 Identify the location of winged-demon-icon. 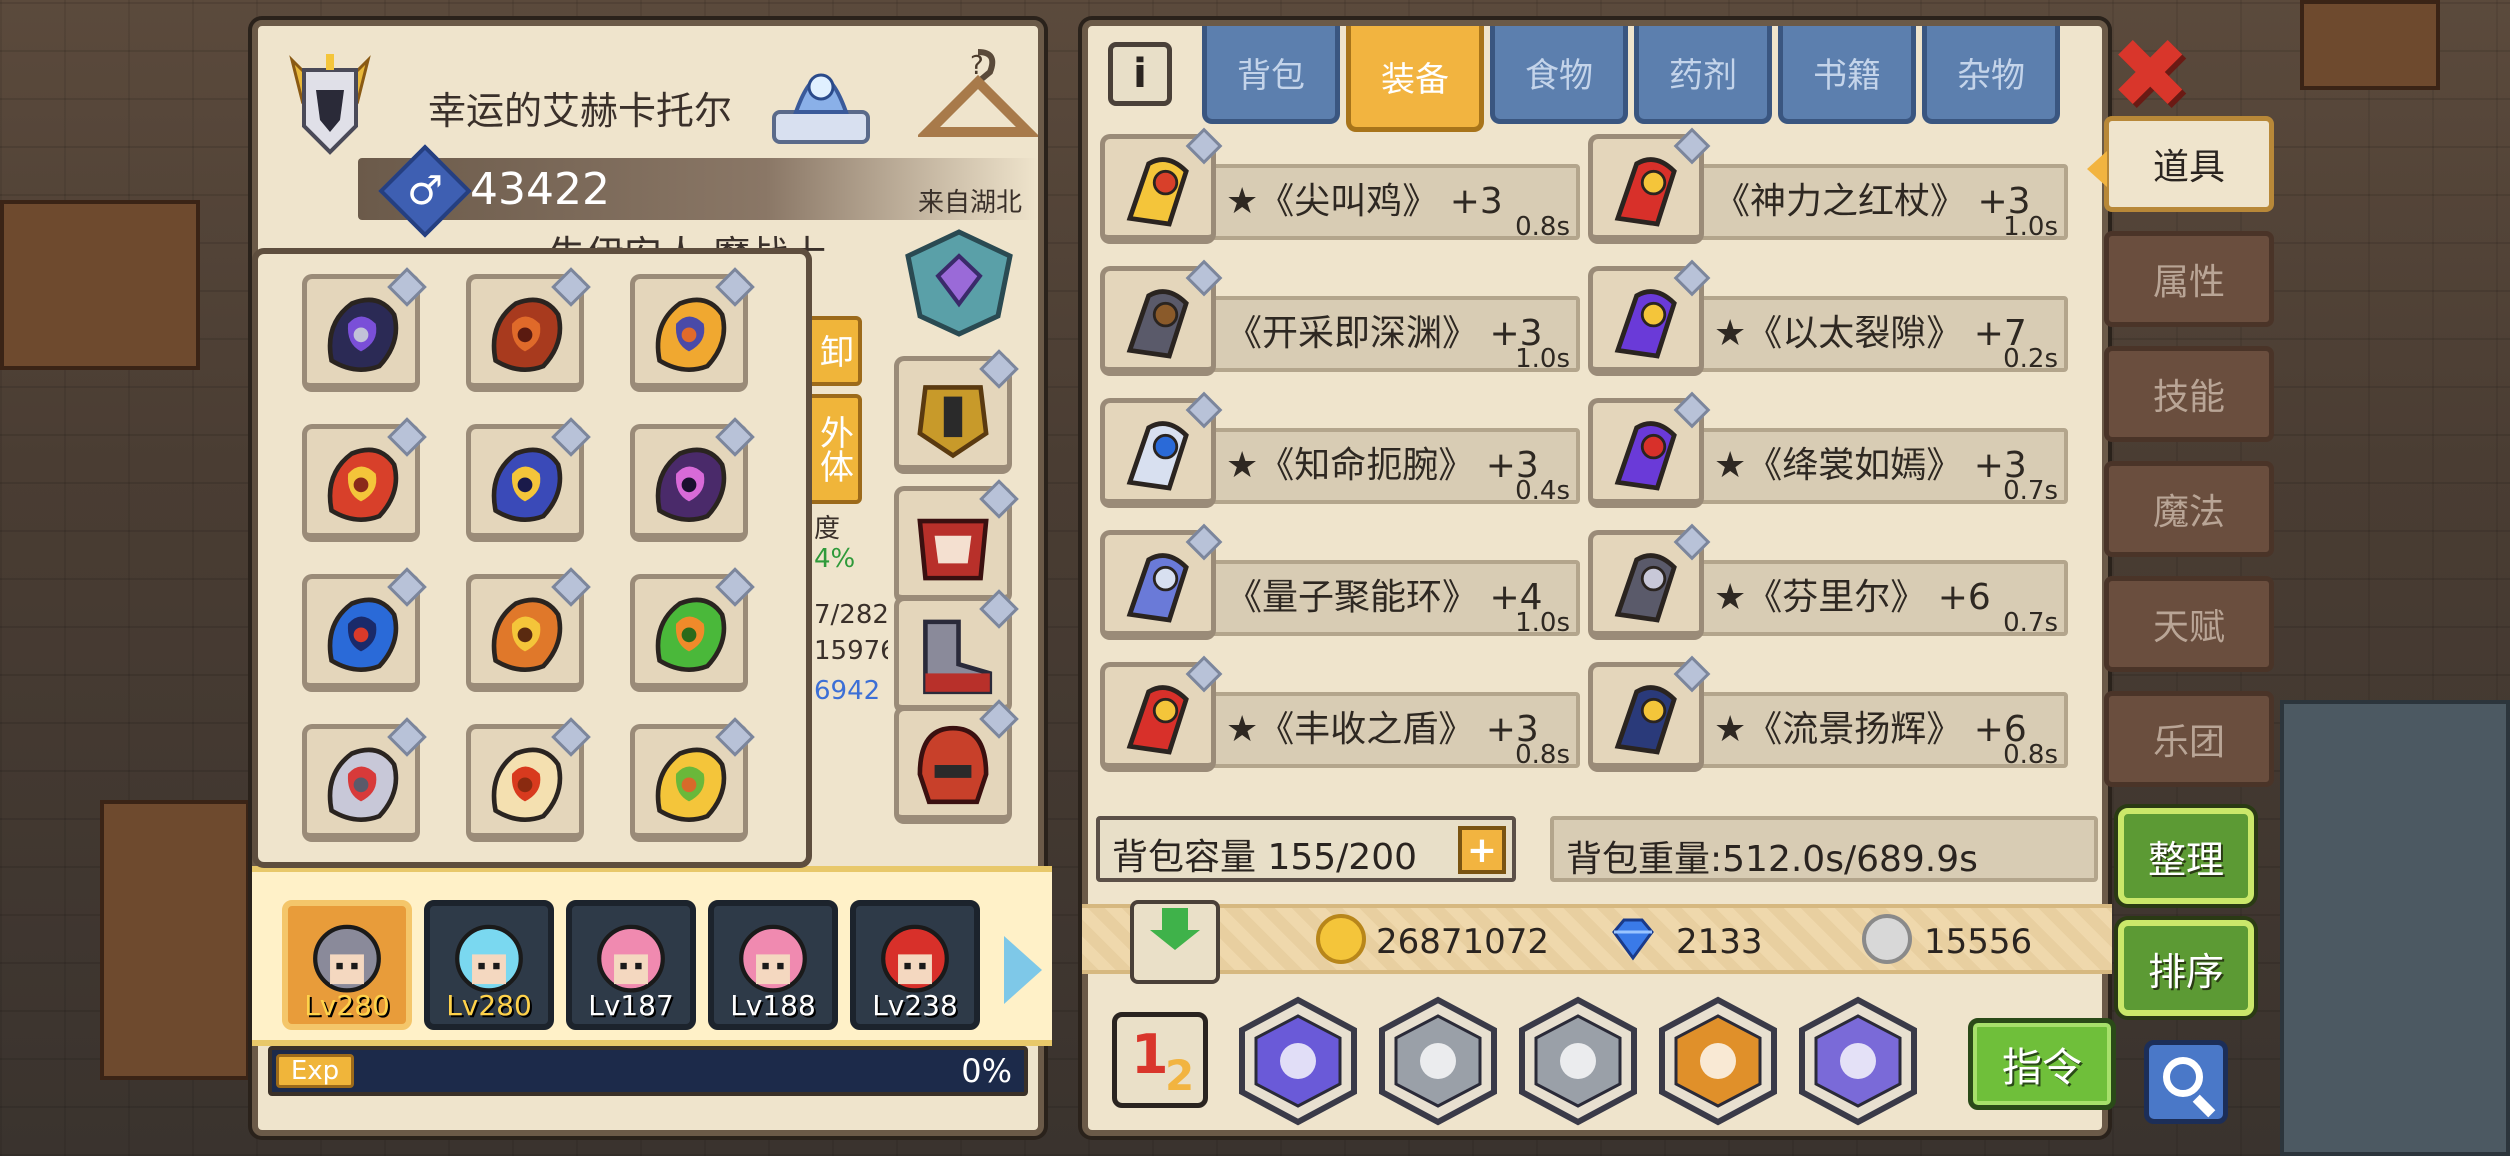
(691, 484).